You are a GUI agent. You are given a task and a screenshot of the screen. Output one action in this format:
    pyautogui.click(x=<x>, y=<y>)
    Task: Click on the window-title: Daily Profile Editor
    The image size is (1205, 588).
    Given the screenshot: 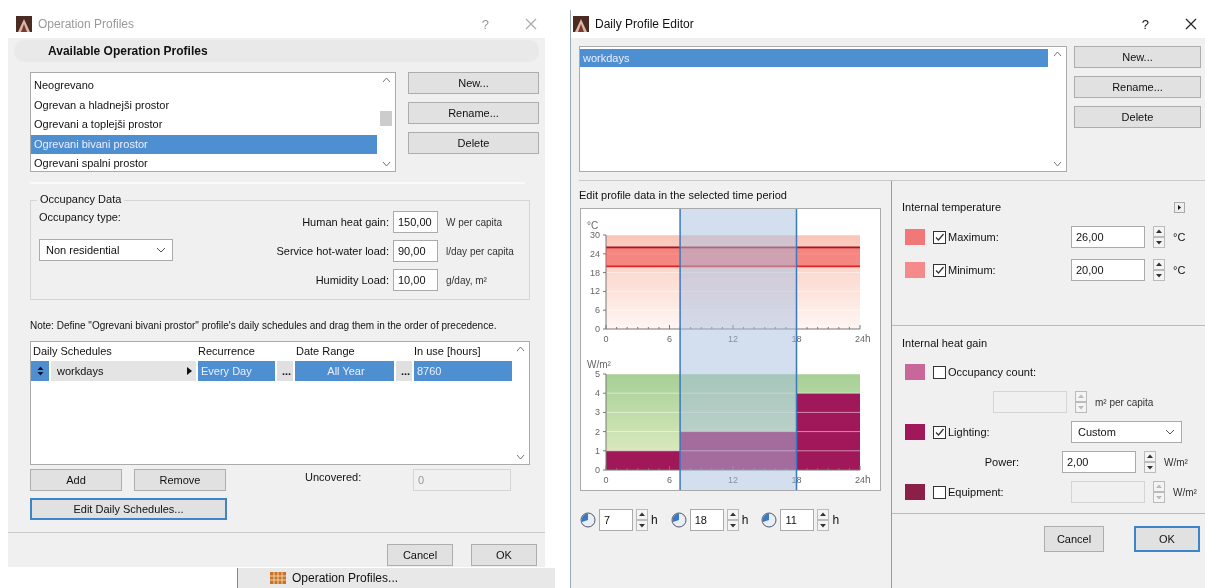 What is the action you would take?
    pyautogui.click(x=645, y=24)
    